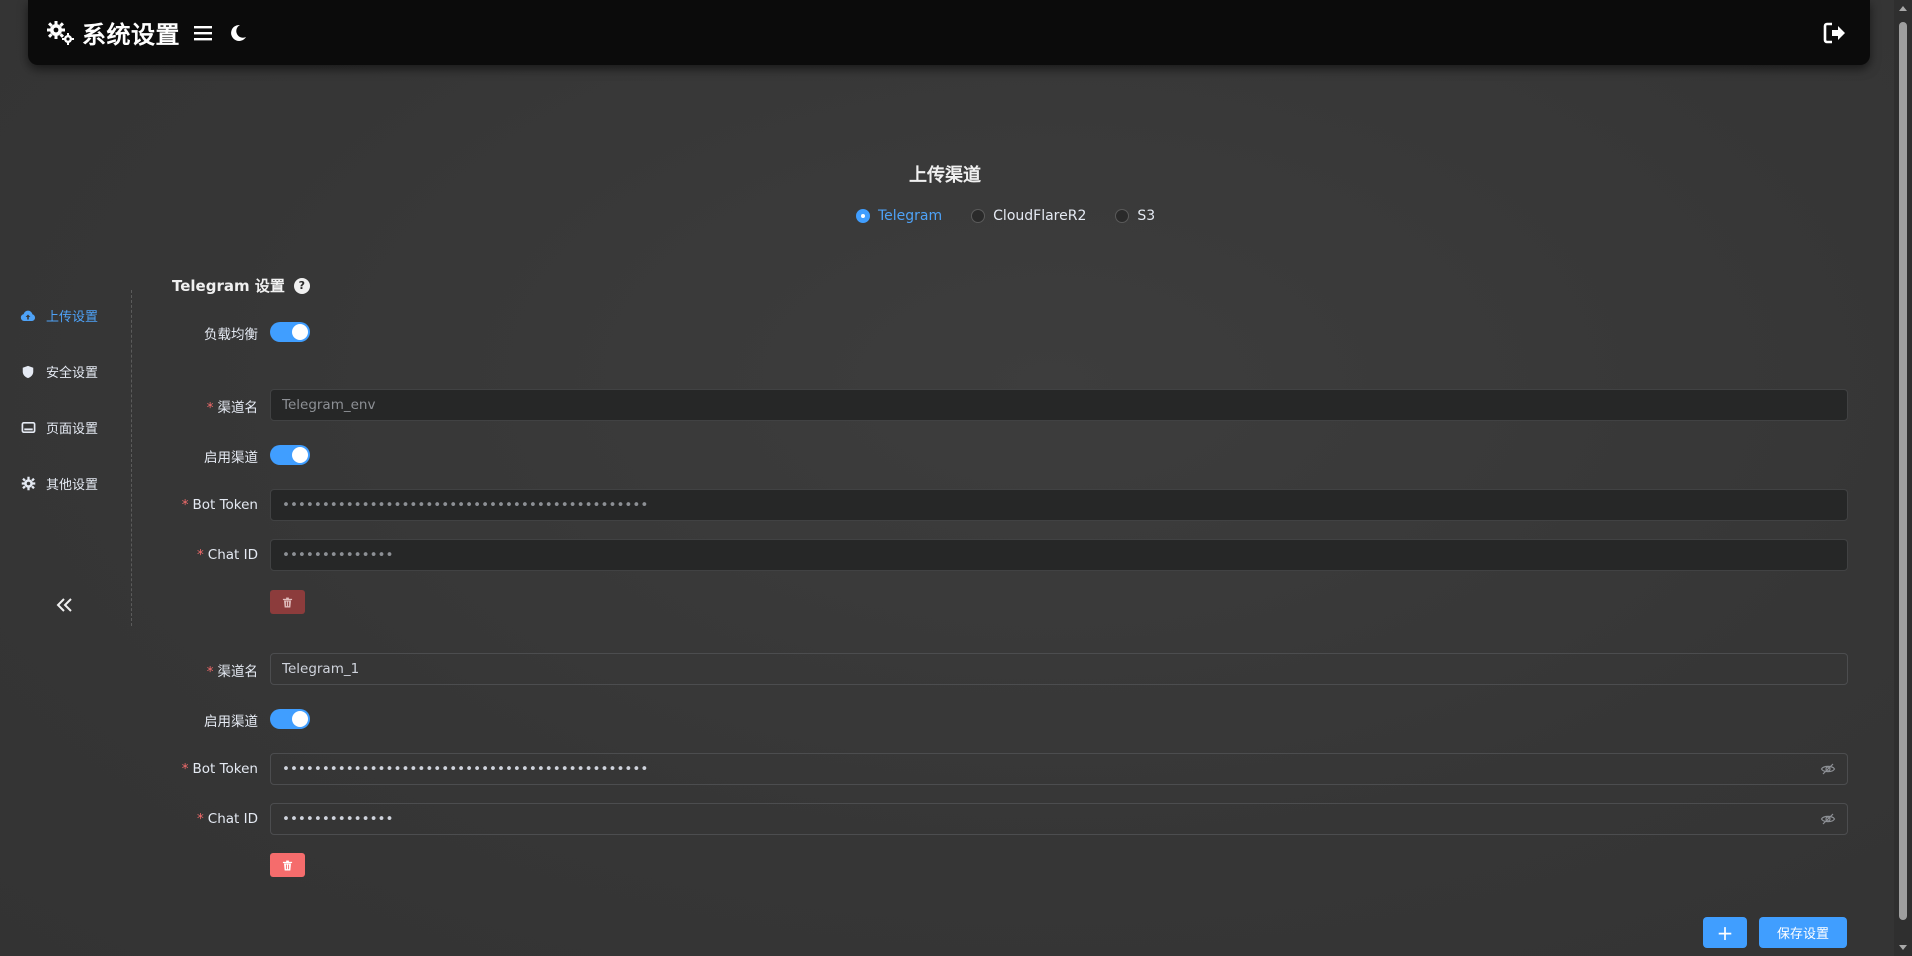 Image resolution: width=1912 pixels, height=956 pixels. I want to click on save-settings-button: 保存设置, so click(1803, 932).